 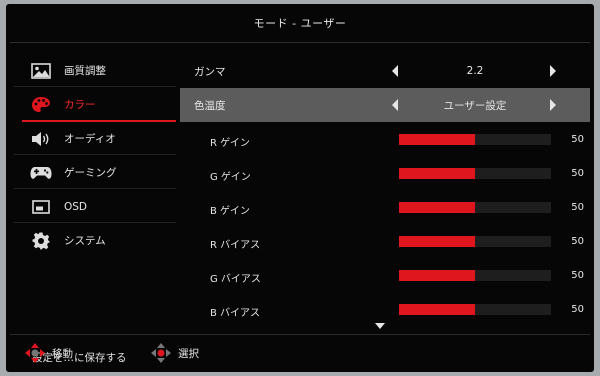 What do you see at coordinates (385, 275) in the screenshot?
I see `slider-row: G バイアス 50` at bounding box center [385, 275].